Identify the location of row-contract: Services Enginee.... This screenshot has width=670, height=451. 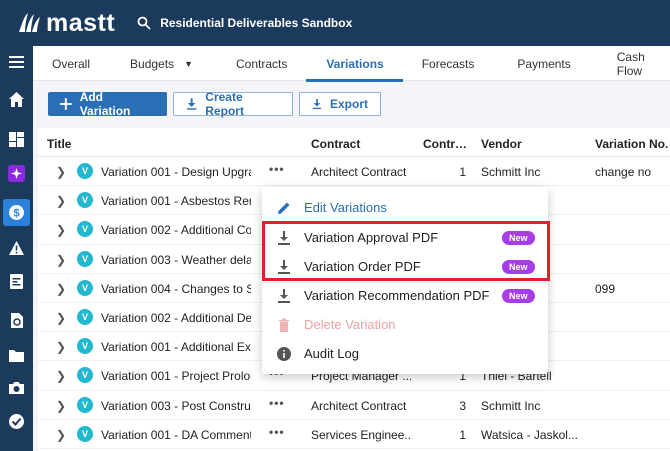
(361, 434).